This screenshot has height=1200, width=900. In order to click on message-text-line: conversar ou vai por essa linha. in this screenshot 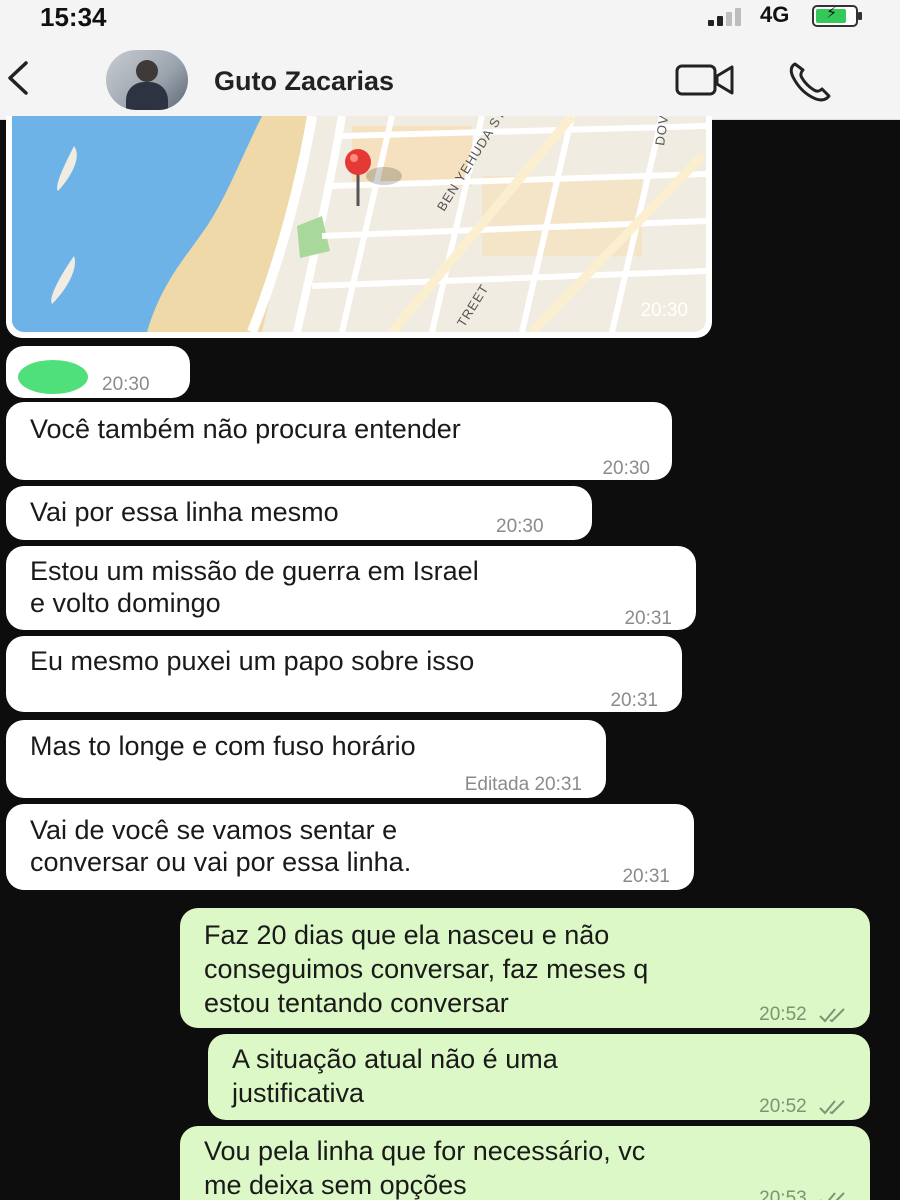, I will do `click(221, 862)`.